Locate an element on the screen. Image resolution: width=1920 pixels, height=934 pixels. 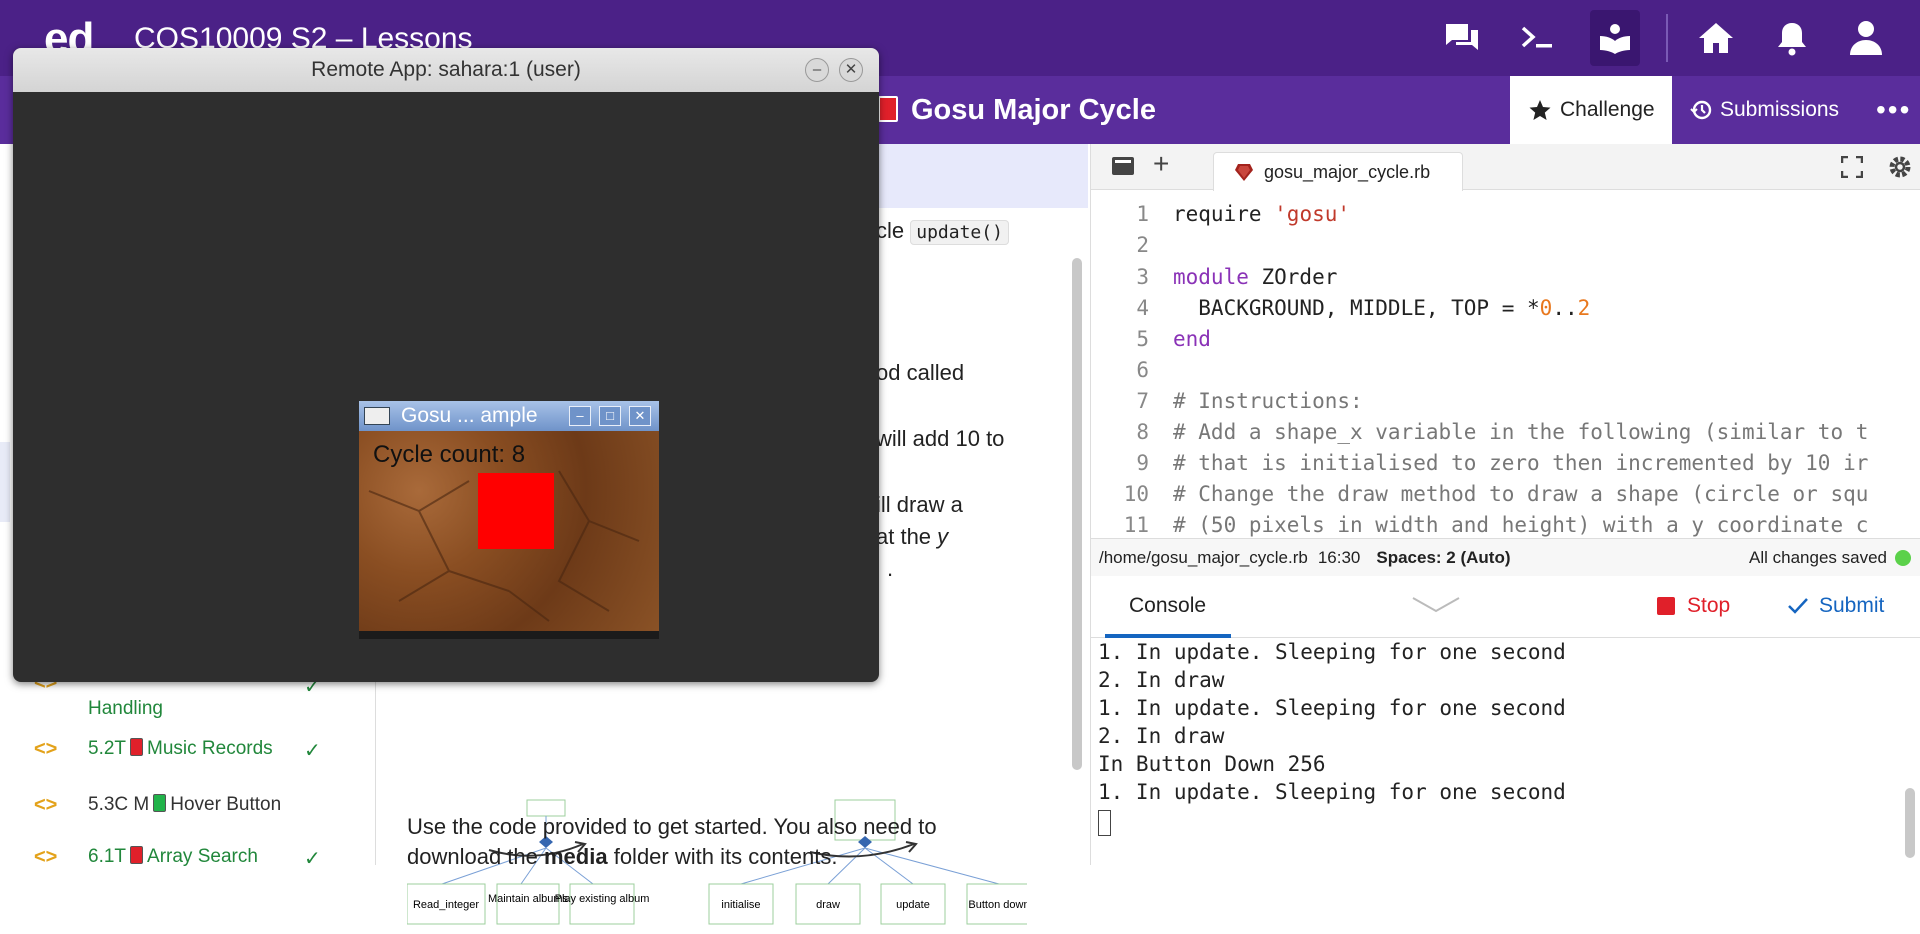
content-scrollbar is located at coordinates (1077, 514).